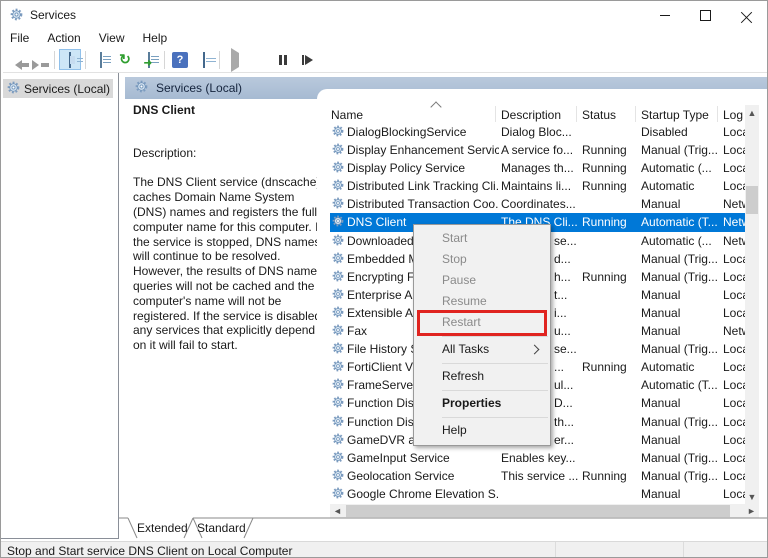  Describe the element at coordinates (482, 403) in the screenshot. I see `context-menu-item-properties: Properties` at that location.